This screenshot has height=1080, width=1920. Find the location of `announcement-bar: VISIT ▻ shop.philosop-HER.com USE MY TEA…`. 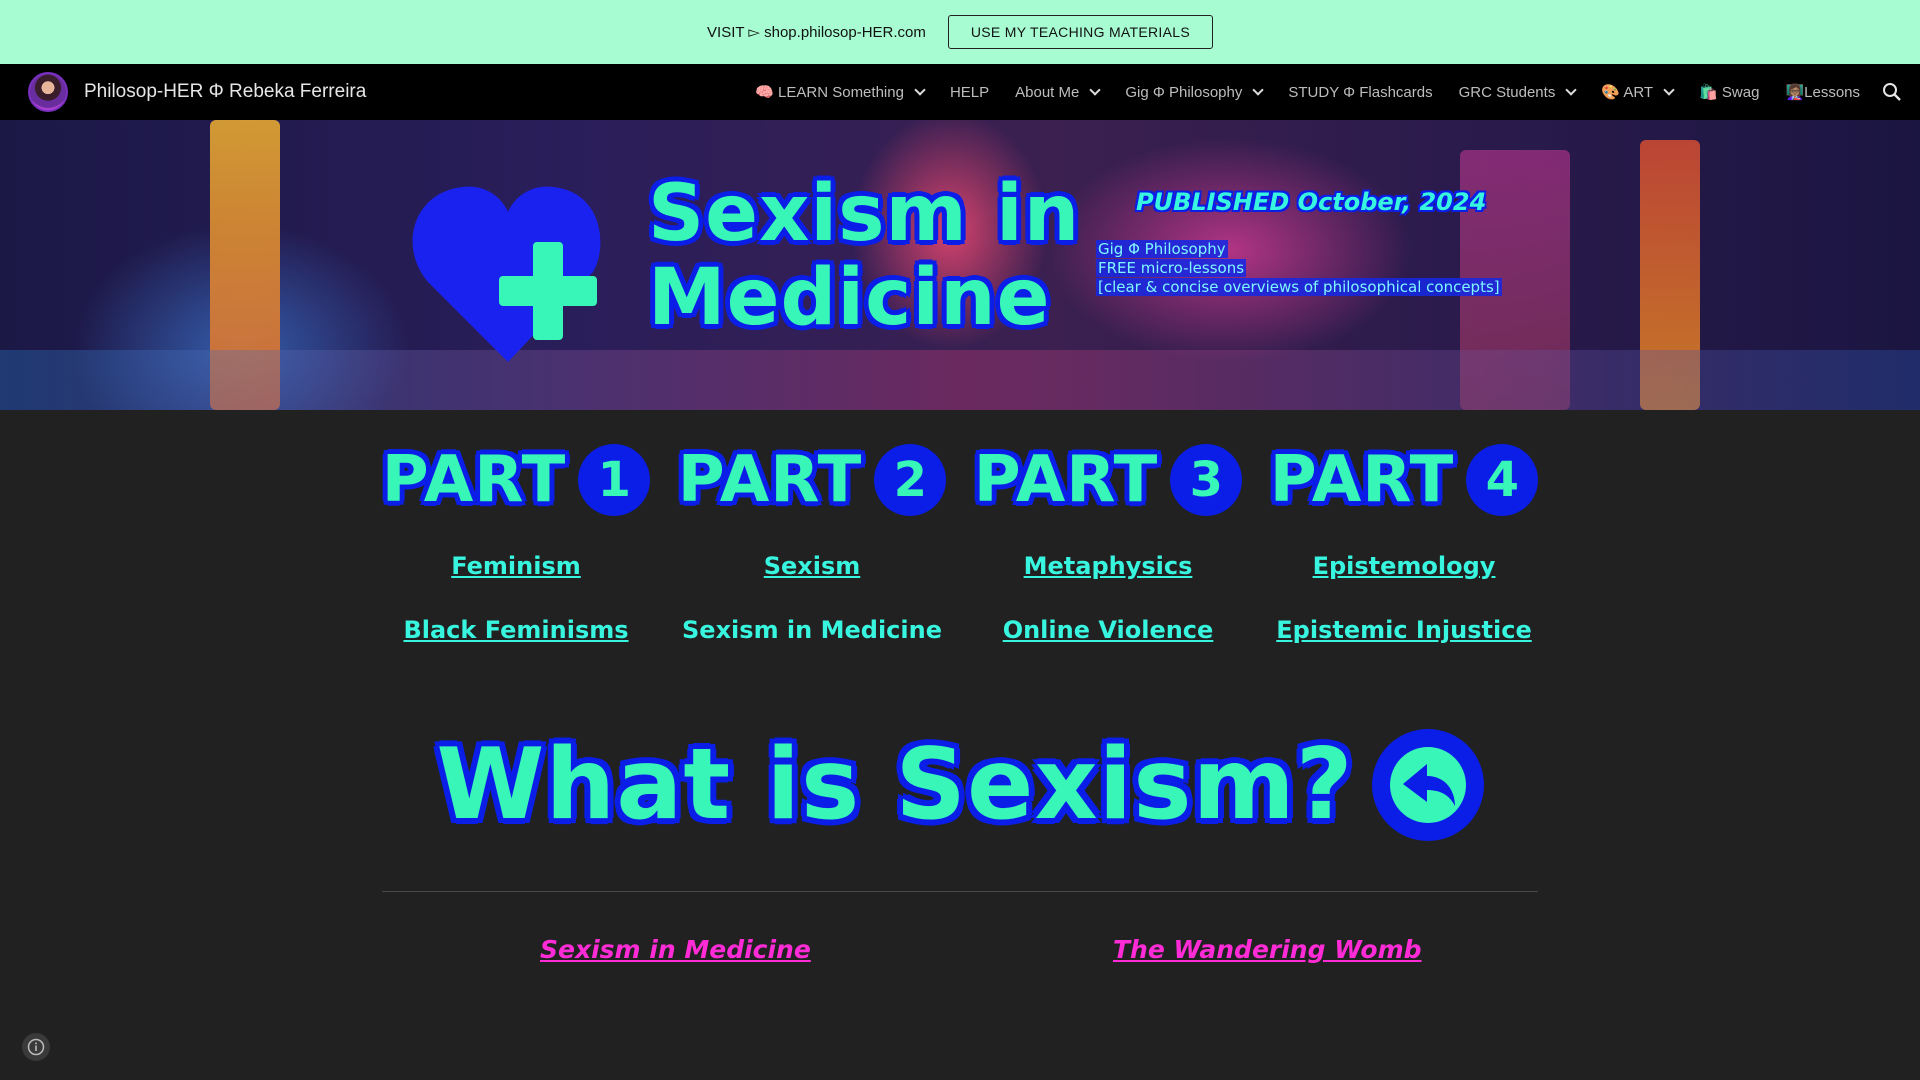

announcement-bar: VISIT ▻ shop.philosop-HER.com USE MY TEA… is located at coordinates (960, 32).